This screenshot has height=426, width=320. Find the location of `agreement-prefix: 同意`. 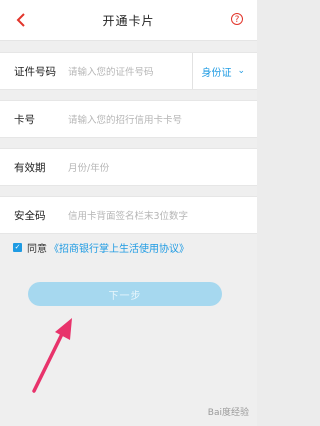

agreement-prefix: 同意 is located at coordinates (37, 249).